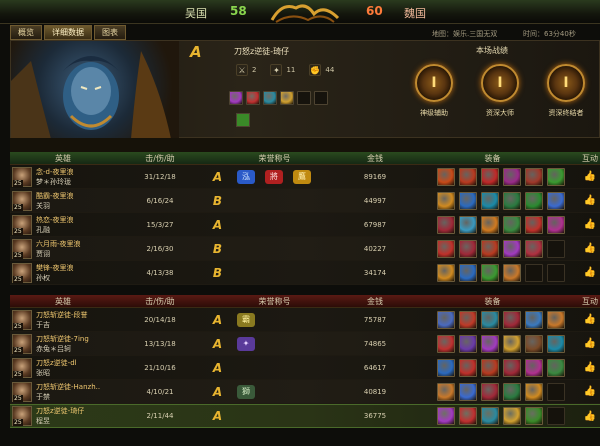  Describe the element at coordinates (566, 91) in the screenshot. I see `medal-item: Ⅰ 资深终结者` at that location.